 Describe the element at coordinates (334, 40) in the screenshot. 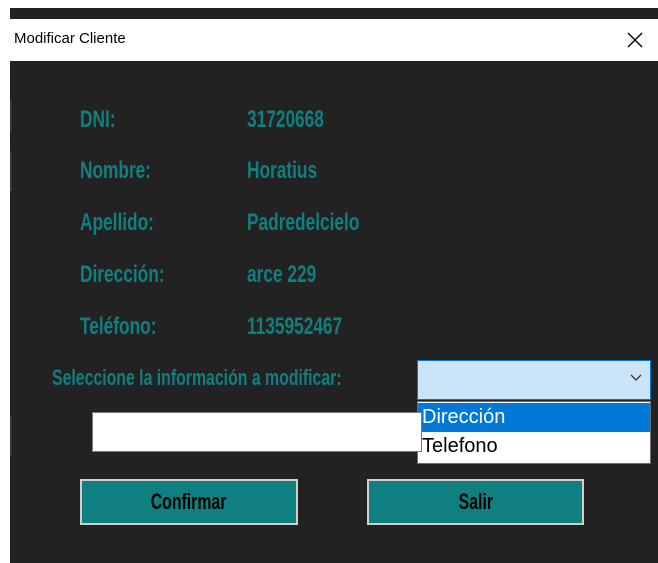

I see `title-bar: Modificar Cliente` at that location.